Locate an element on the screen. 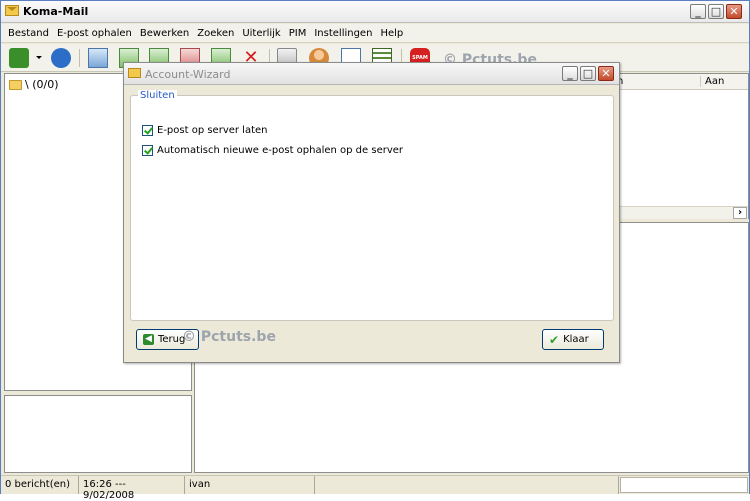 The width and height of the screenshot is (750, 501). dropdown-arrow-icon is located at coordinates (39, 57).